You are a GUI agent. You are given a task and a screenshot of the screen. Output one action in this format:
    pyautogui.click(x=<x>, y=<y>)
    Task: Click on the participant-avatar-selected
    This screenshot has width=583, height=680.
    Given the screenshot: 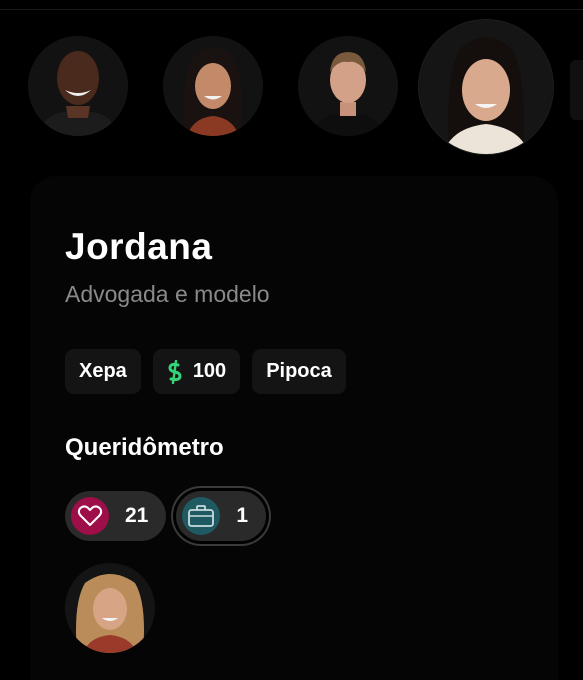 What is the action you would take?
    pyautogui.click(x=486, y=87)
    